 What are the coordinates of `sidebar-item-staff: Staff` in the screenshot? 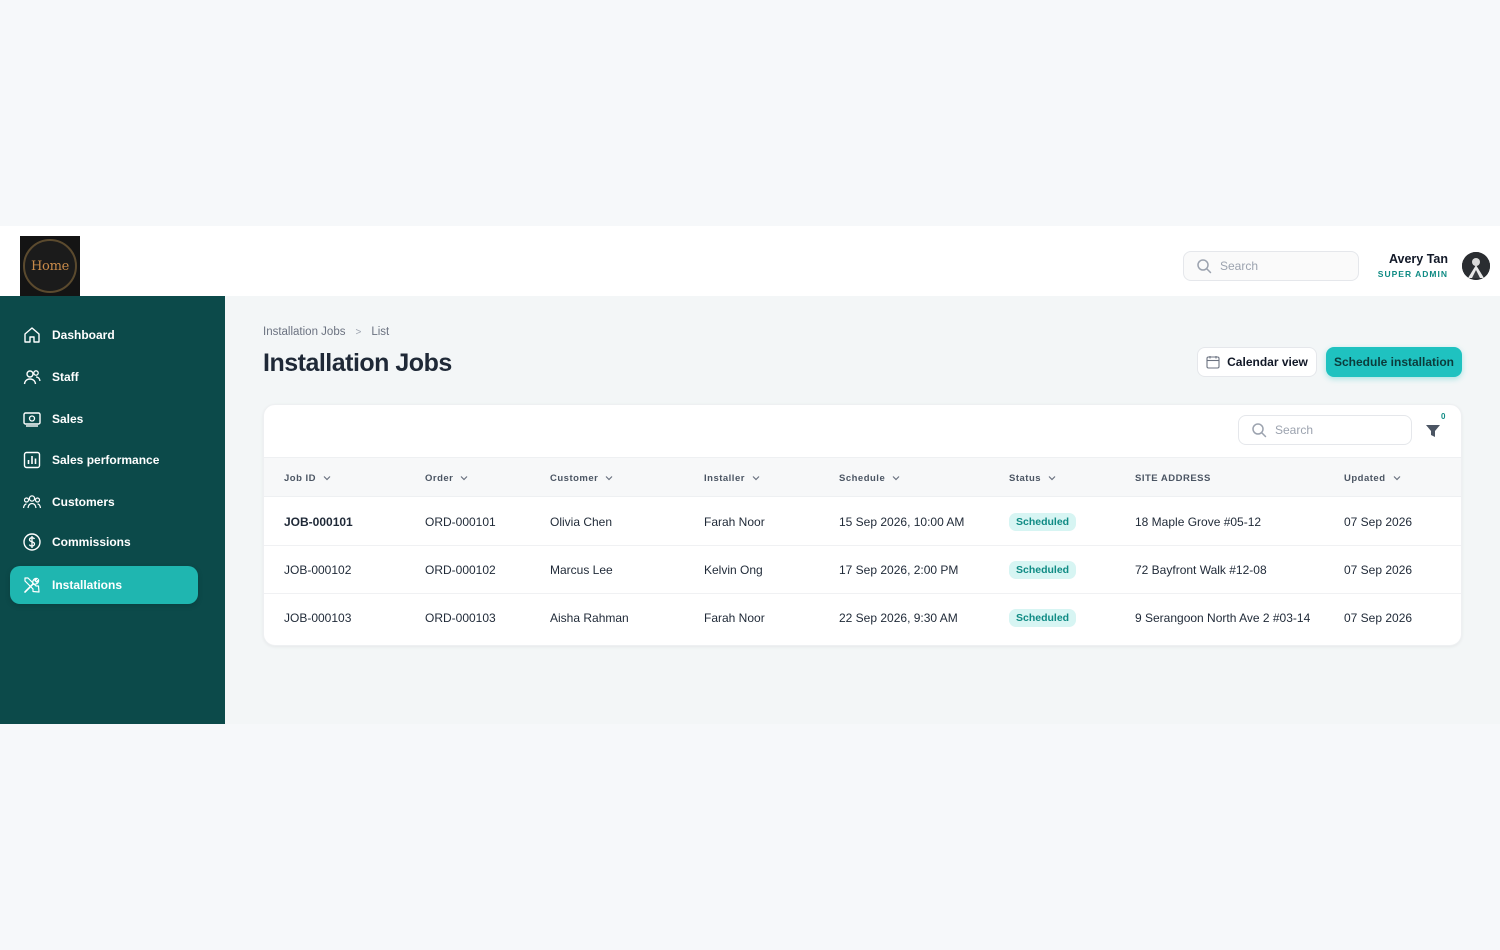 It's located at (104, 377).